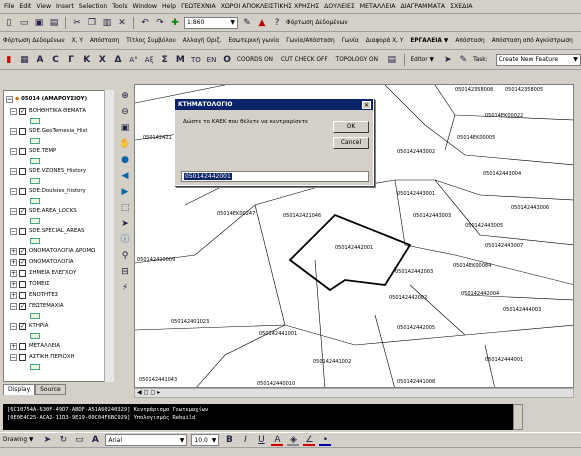 This screenshot has width=581, height=456. Describe the element at coordinates (255, 60) in the screenshot. I see `coords-toggle: COORDS ON` at that location.